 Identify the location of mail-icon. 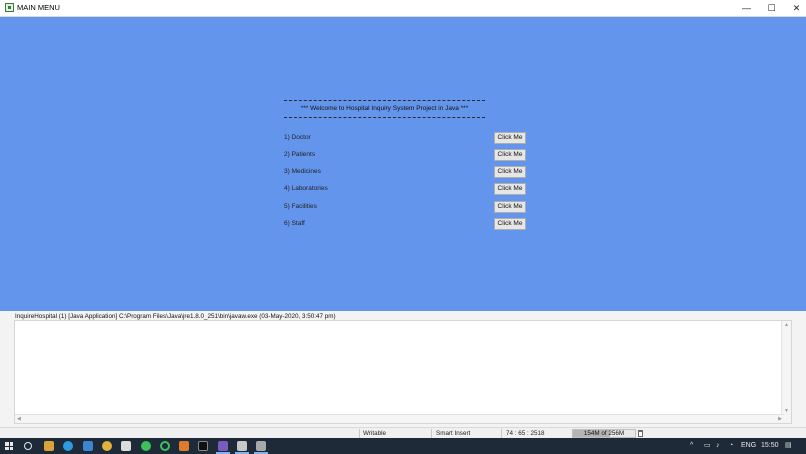
(88, 446).